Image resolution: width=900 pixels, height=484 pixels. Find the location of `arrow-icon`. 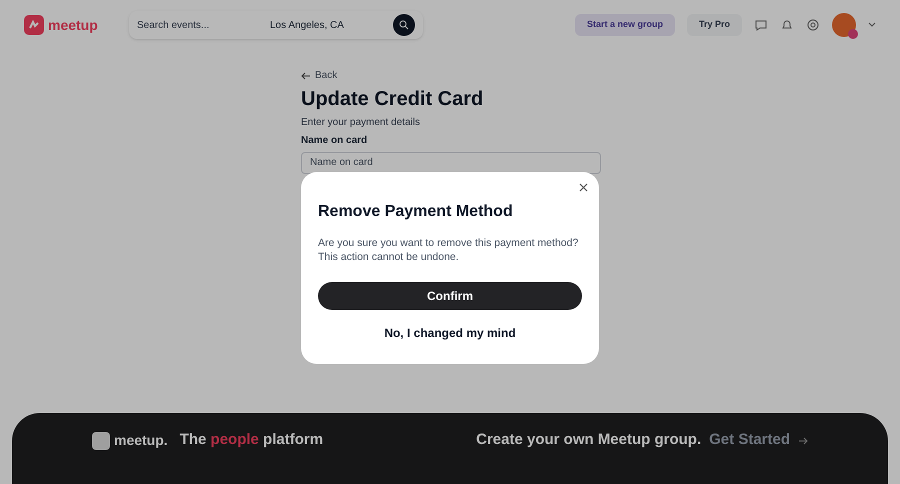

arrow-icon is located at coordinates (803, 440).